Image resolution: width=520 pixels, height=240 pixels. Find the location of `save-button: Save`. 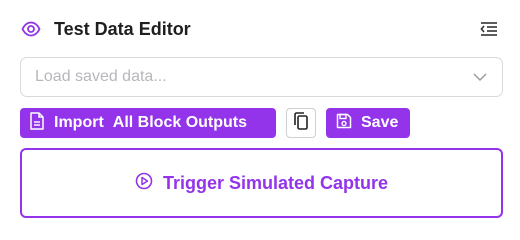

save-button: Save is located at coordinates (368, 123).